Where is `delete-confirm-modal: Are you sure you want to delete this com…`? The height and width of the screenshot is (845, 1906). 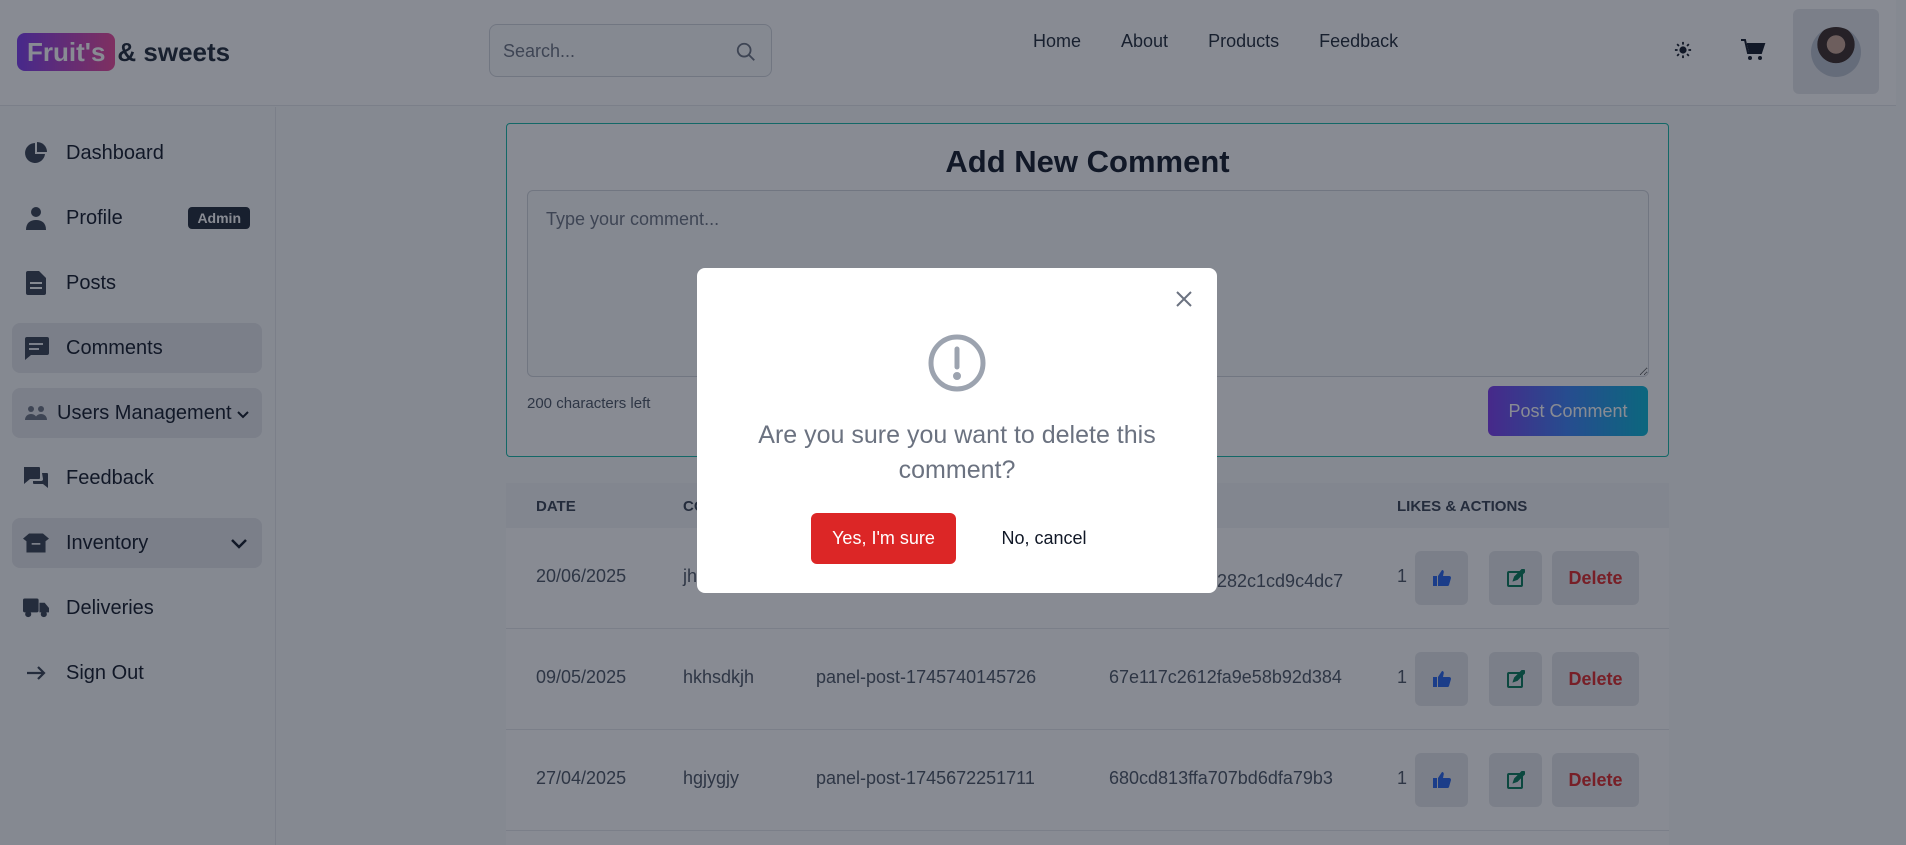
delete-confirm-modal: Are you sure you want to delete this com… is located at coordinates (957, 430).